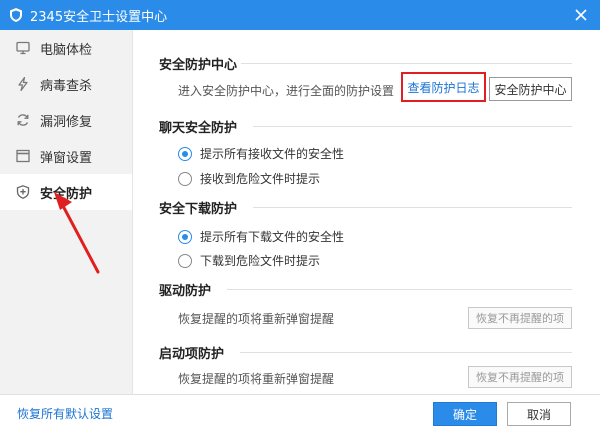  I want to click on sidebar-item-checkup: 电脑体检, so click(66, 48).